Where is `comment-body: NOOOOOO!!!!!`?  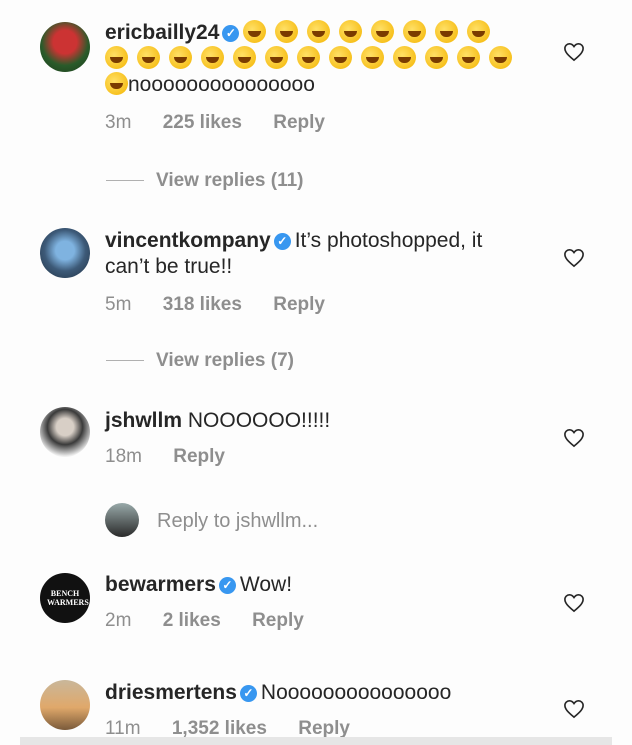 comment-body: NOOOOOO!!!!! is located at coordinates (259, 420).